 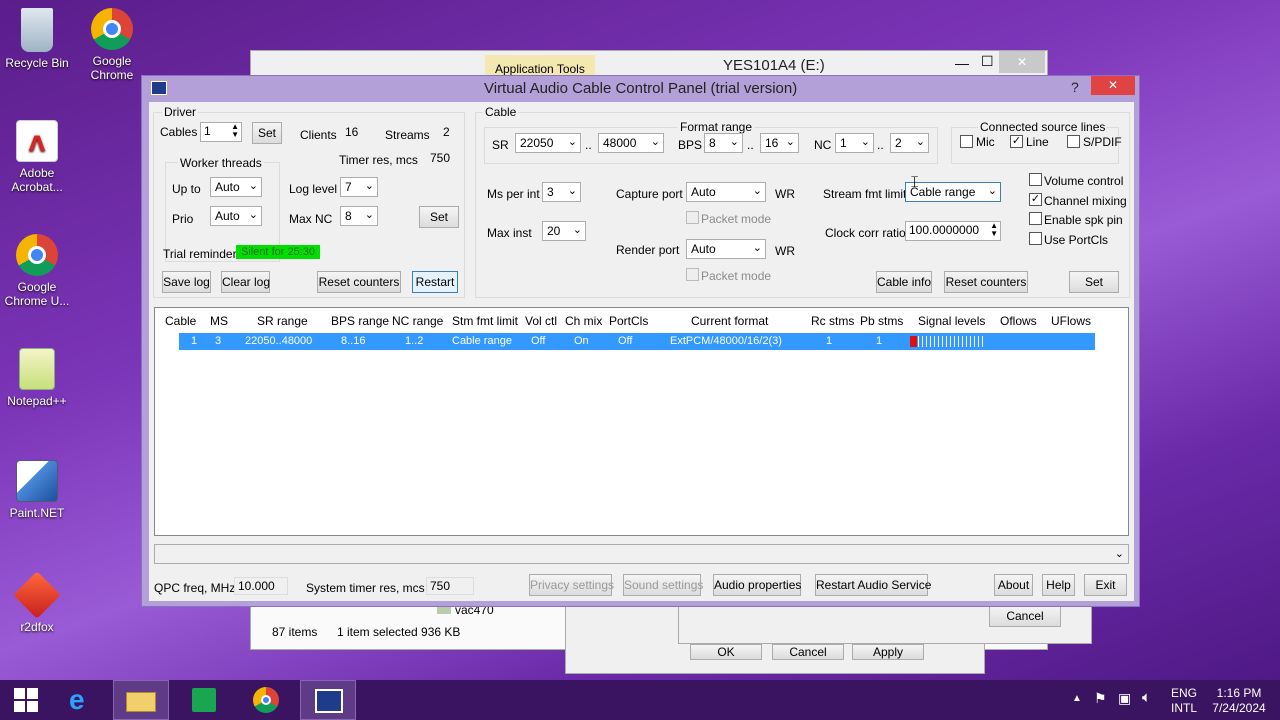 I want to click on desktop-icon-paint-net: Paint.NET, so click(x=38, y=490).